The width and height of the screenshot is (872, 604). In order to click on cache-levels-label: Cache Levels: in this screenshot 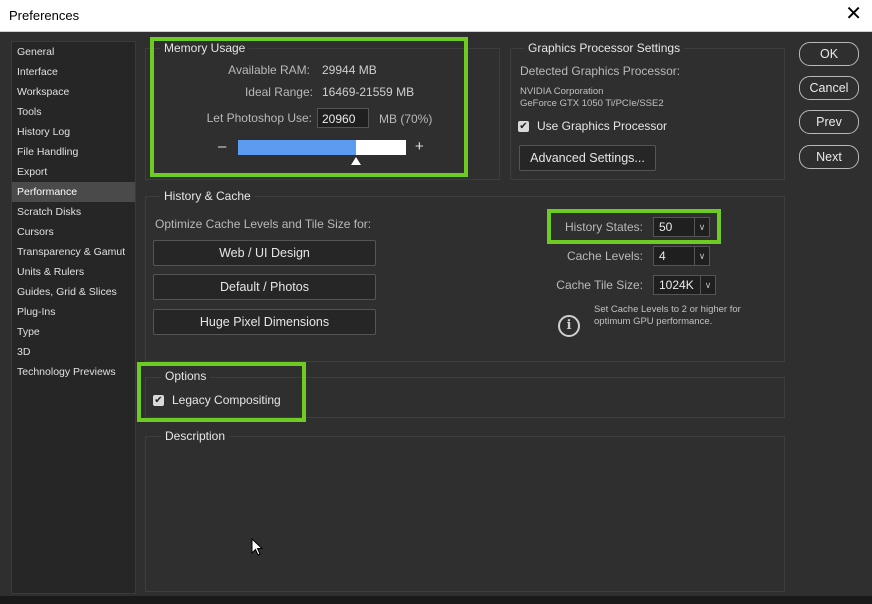, I will do `click(604, 256)`.